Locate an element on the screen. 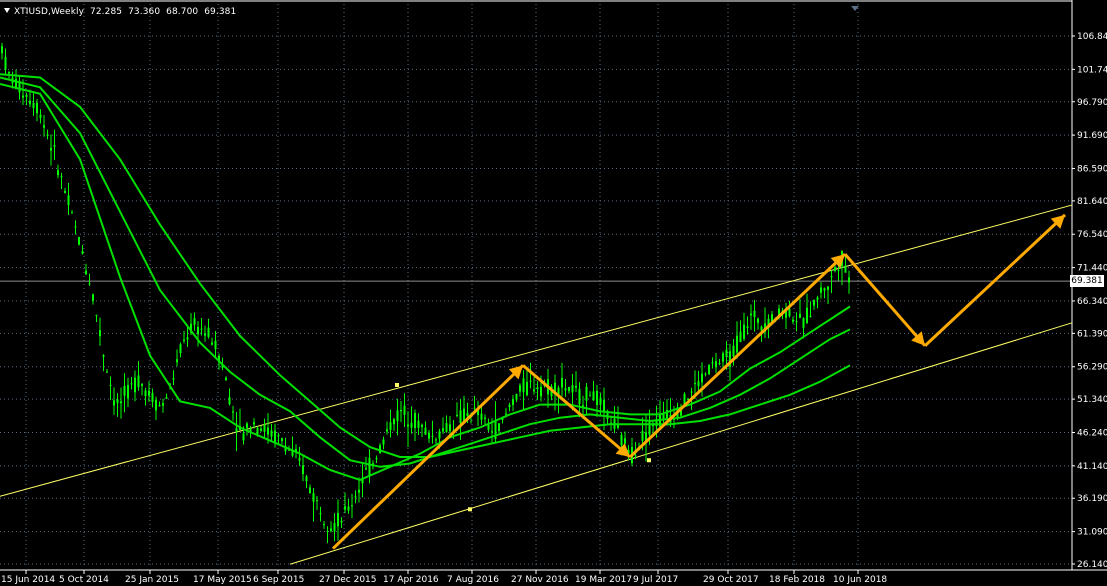 This screenshot has width=1107, height=586. x-tick-label: 17 May 2015 is located at coordinates (222, 580).